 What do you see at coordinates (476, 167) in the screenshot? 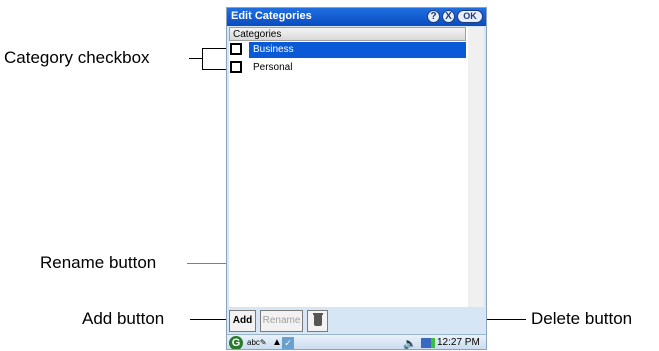
I see `list-scroll-area` at bounding box center [476, 167].